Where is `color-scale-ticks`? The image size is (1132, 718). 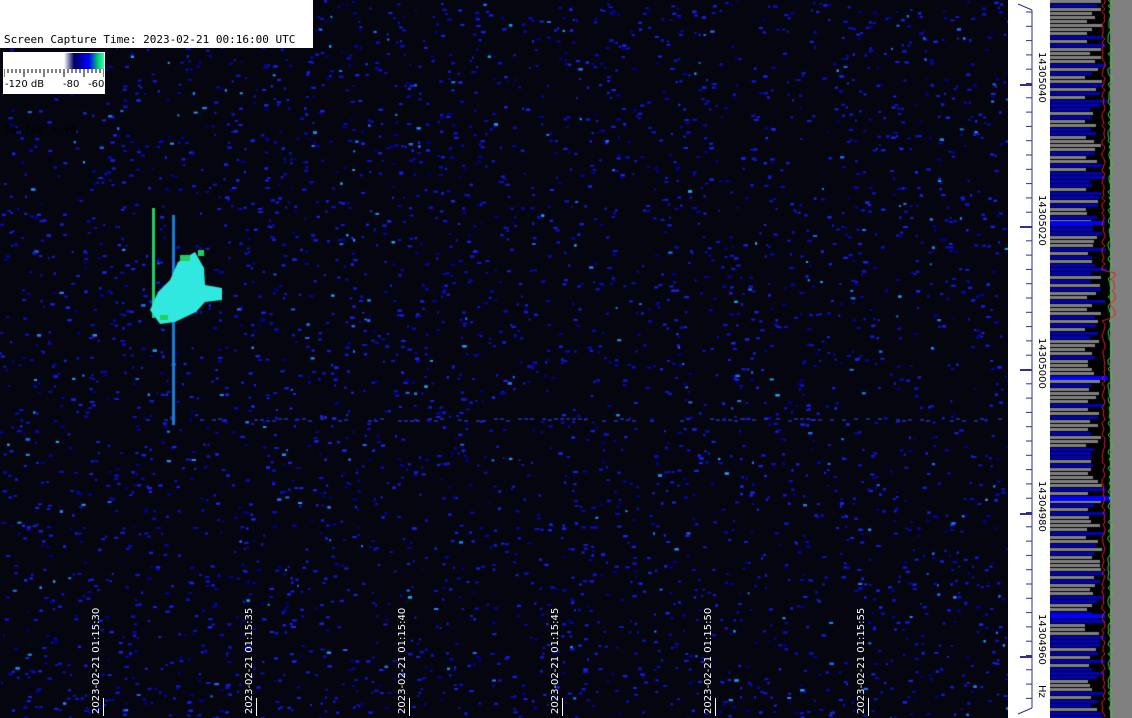
color-scale-ticks is located at coordinates (54, 73).